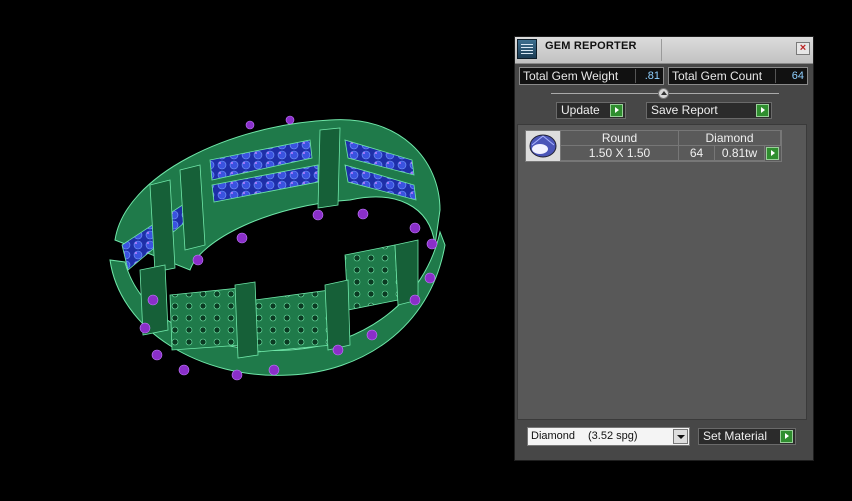  Describe the element at coordinates (580, 110) in the screenshot. I see `update-button-label: Update` at that location.